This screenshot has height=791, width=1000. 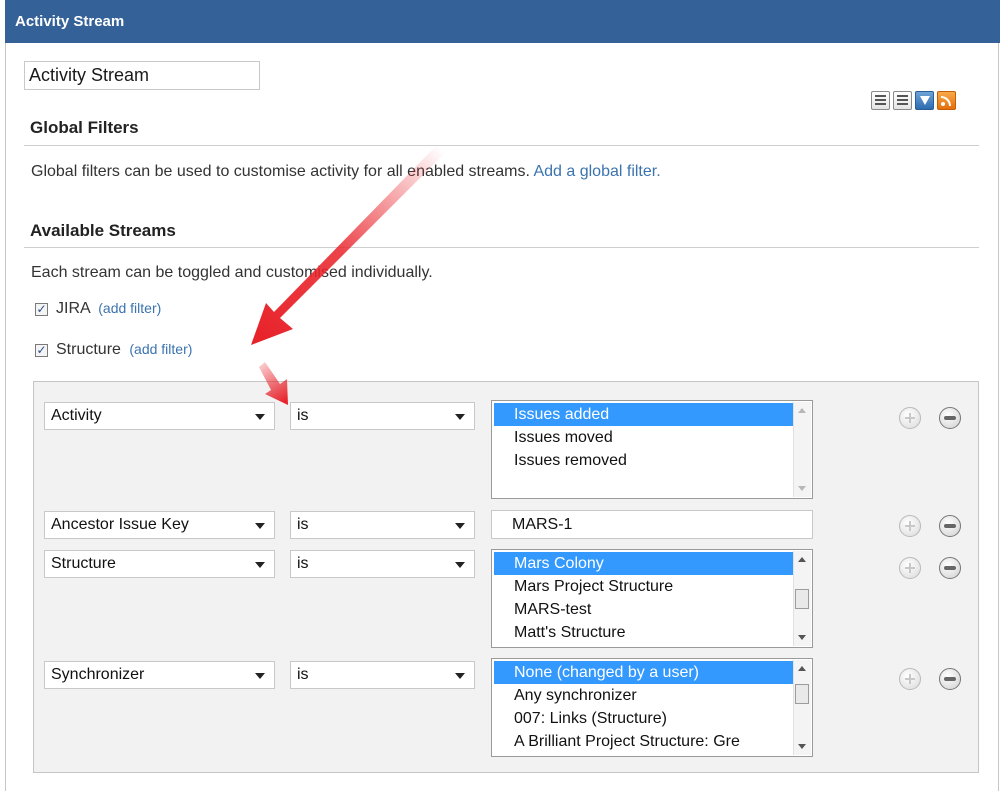 I want to click on list-option: Matt's Structure, so click(x=643, y=632).